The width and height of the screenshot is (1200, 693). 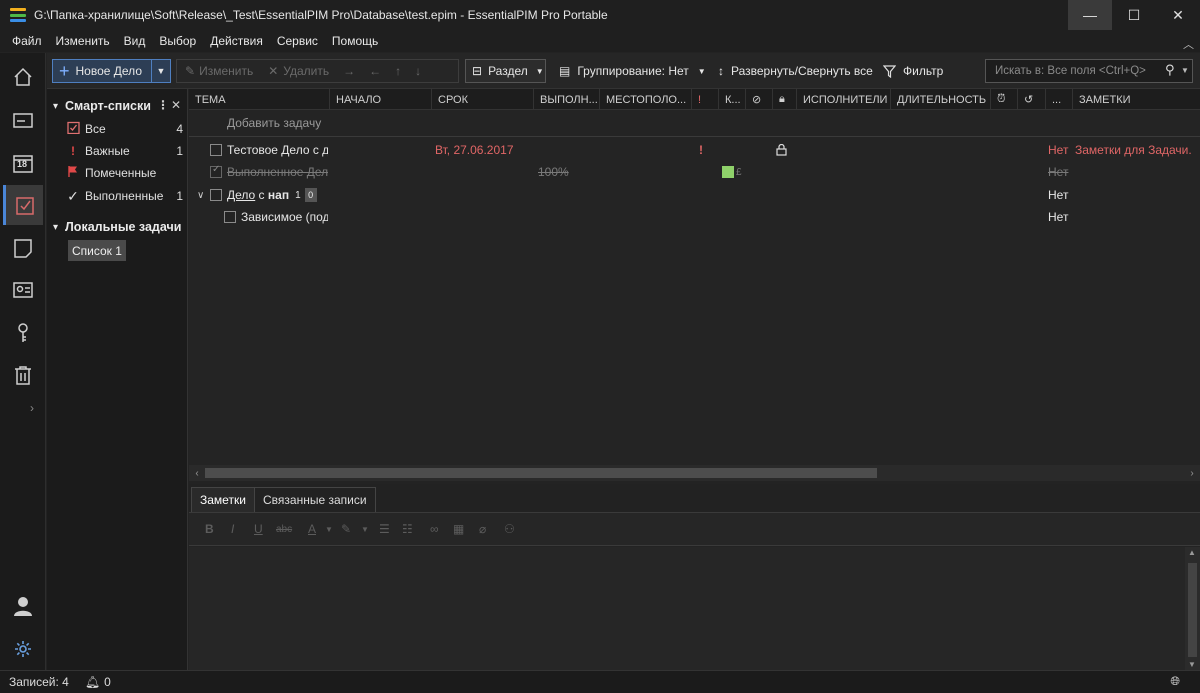 What do you see at coordinates (1090, 15) in the screenshot?
I see `minimize-button: —` at bounding box center [1090, 15].